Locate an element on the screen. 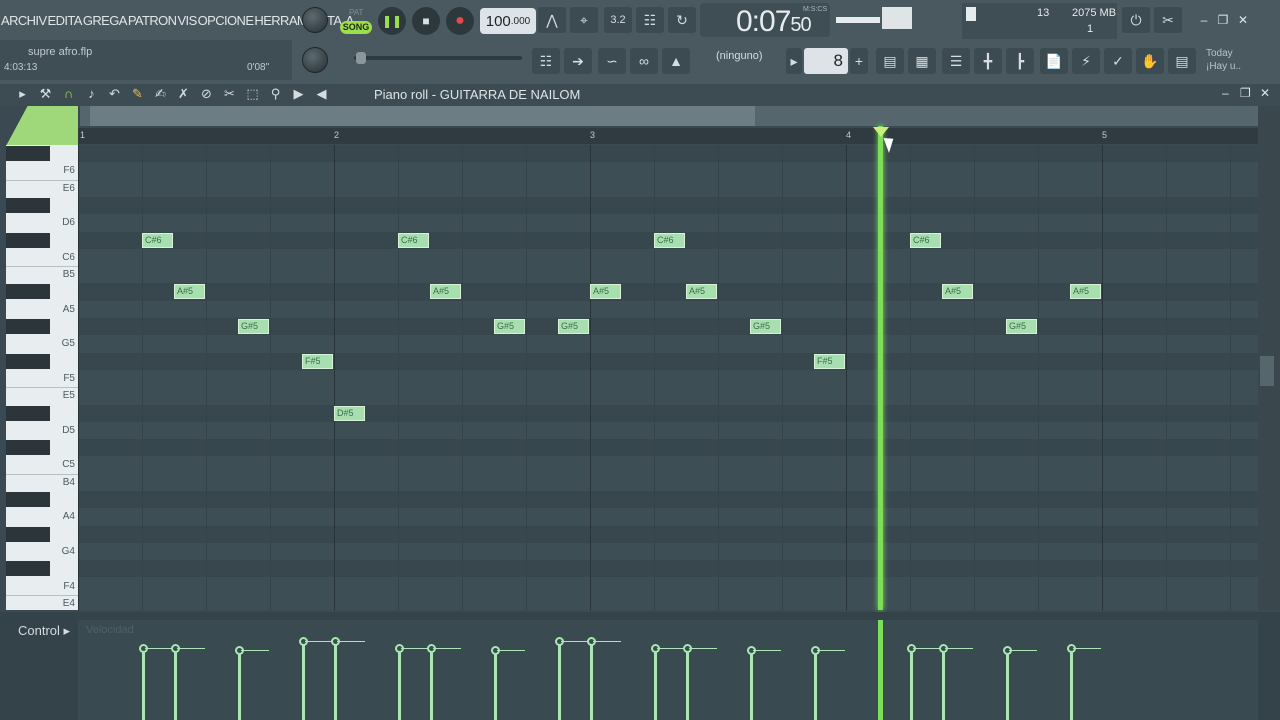 The image size is (1280, 720). delete-icon: ✗ is located at coordinates (183, 94).